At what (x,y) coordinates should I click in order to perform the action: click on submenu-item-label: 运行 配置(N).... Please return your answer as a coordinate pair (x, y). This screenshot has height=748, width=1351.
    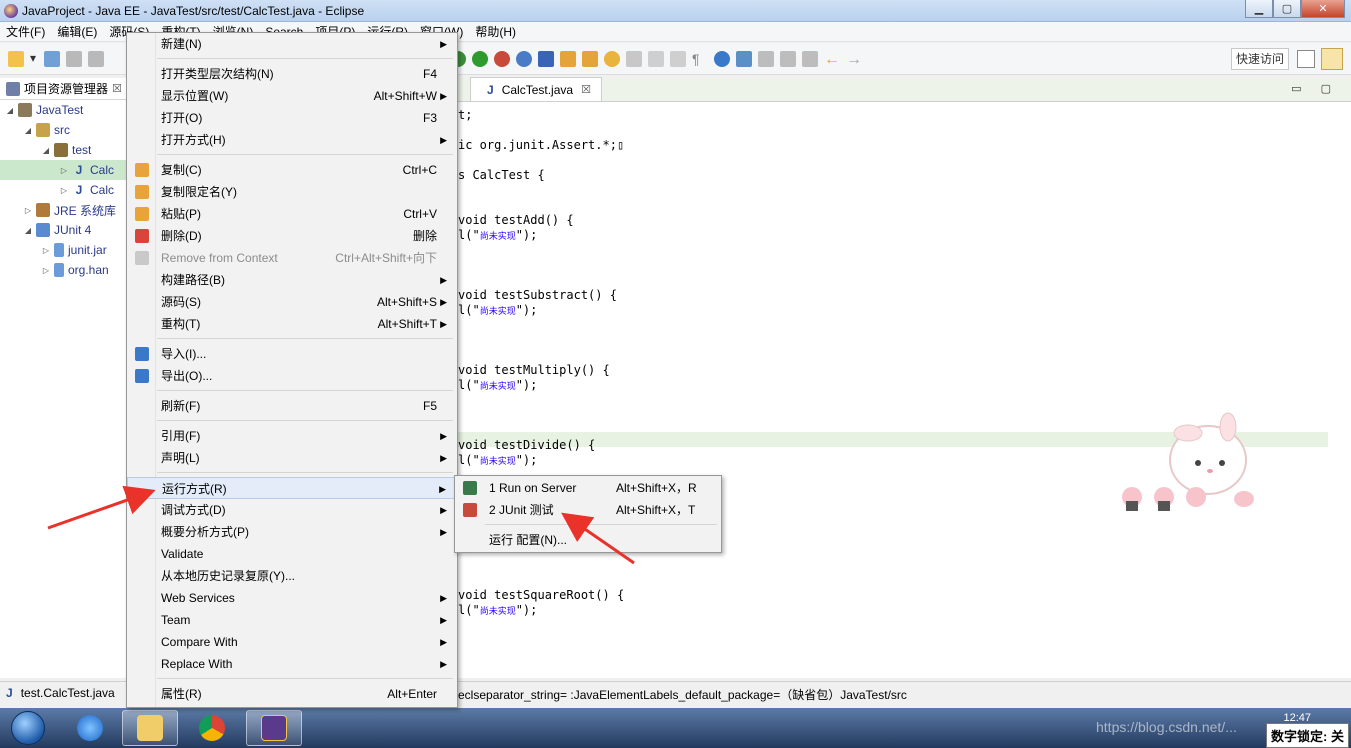
    Looking at the image, I should click on (528, 540).